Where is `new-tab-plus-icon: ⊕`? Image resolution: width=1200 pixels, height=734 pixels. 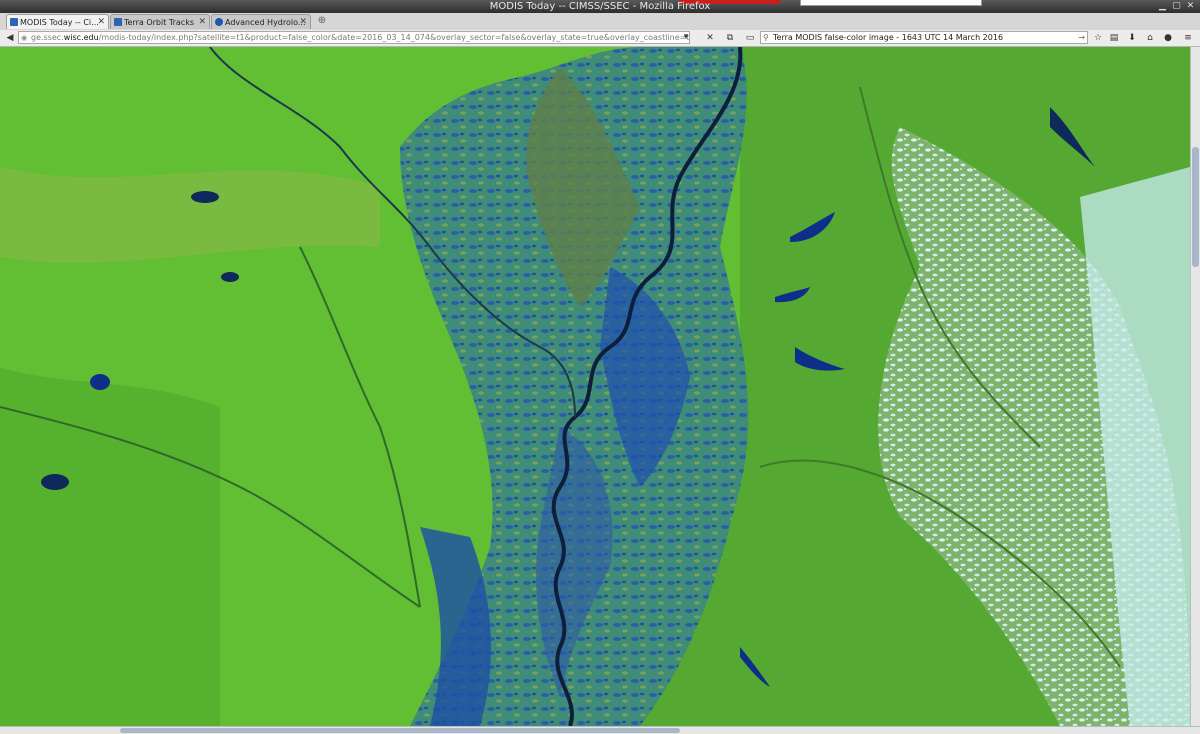
new-tab-plus-icon: ⊕ is located at coordinates (322, 21).